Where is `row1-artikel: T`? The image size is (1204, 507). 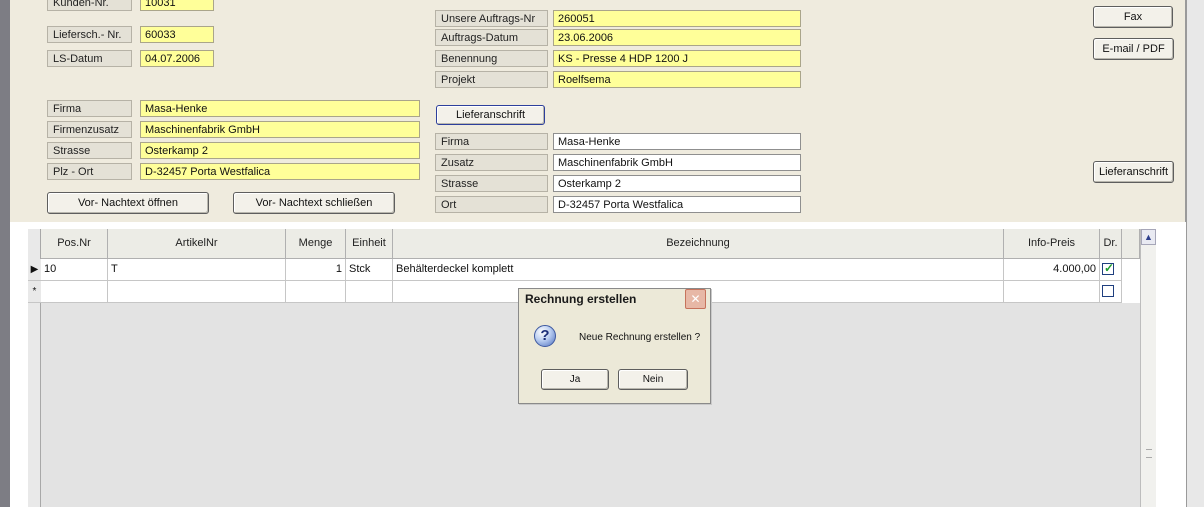 row1-artikel: T is located at coordinates (197, 270).